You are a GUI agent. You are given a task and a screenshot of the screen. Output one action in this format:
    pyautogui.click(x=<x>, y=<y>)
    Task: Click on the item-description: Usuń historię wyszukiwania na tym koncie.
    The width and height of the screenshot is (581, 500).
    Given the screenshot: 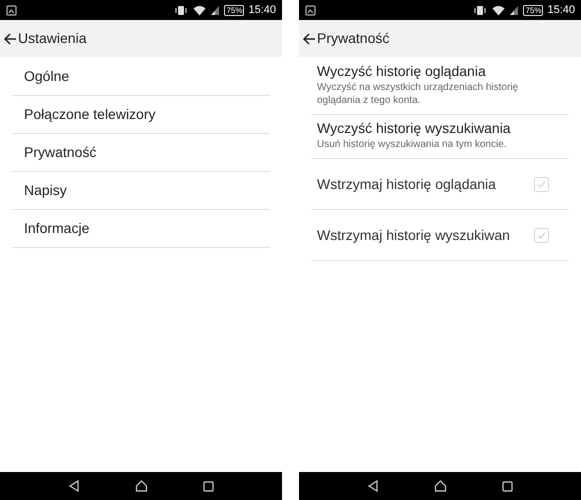 What is the action you would take?
    pyautogui.click(x=412, y=144)
    